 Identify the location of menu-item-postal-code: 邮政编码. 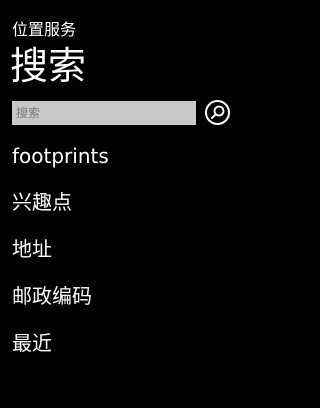
(52, 296).